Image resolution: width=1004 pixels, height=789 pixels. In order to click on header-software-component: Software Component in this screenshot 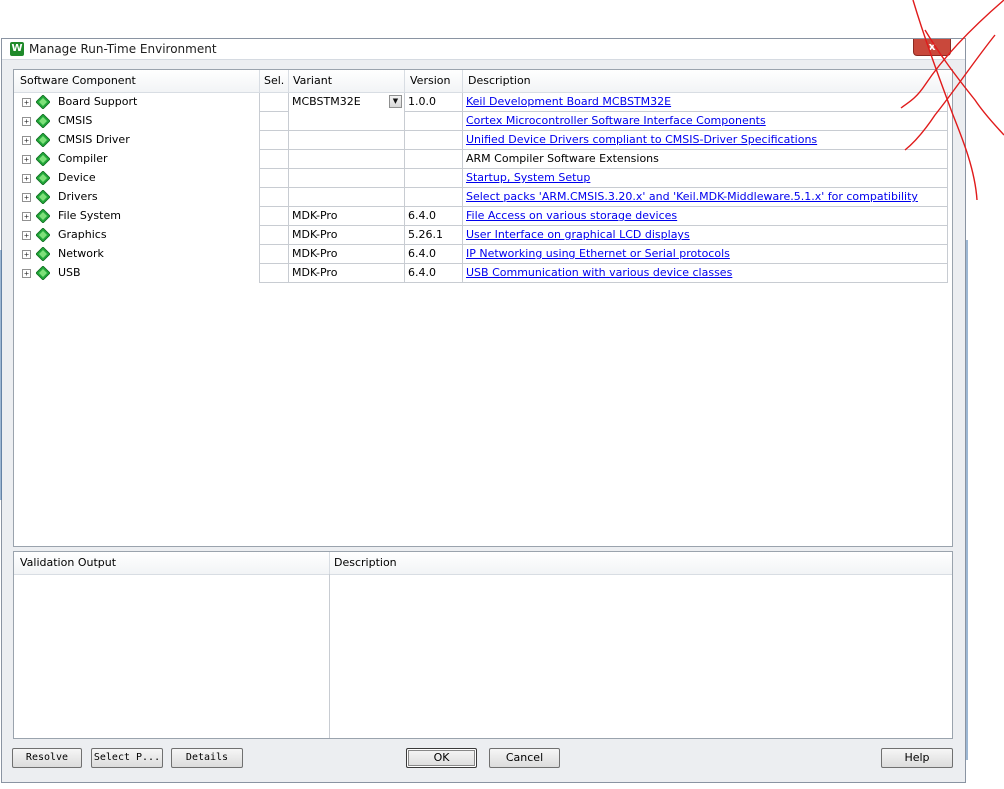, I will do `click(78, 80)`.